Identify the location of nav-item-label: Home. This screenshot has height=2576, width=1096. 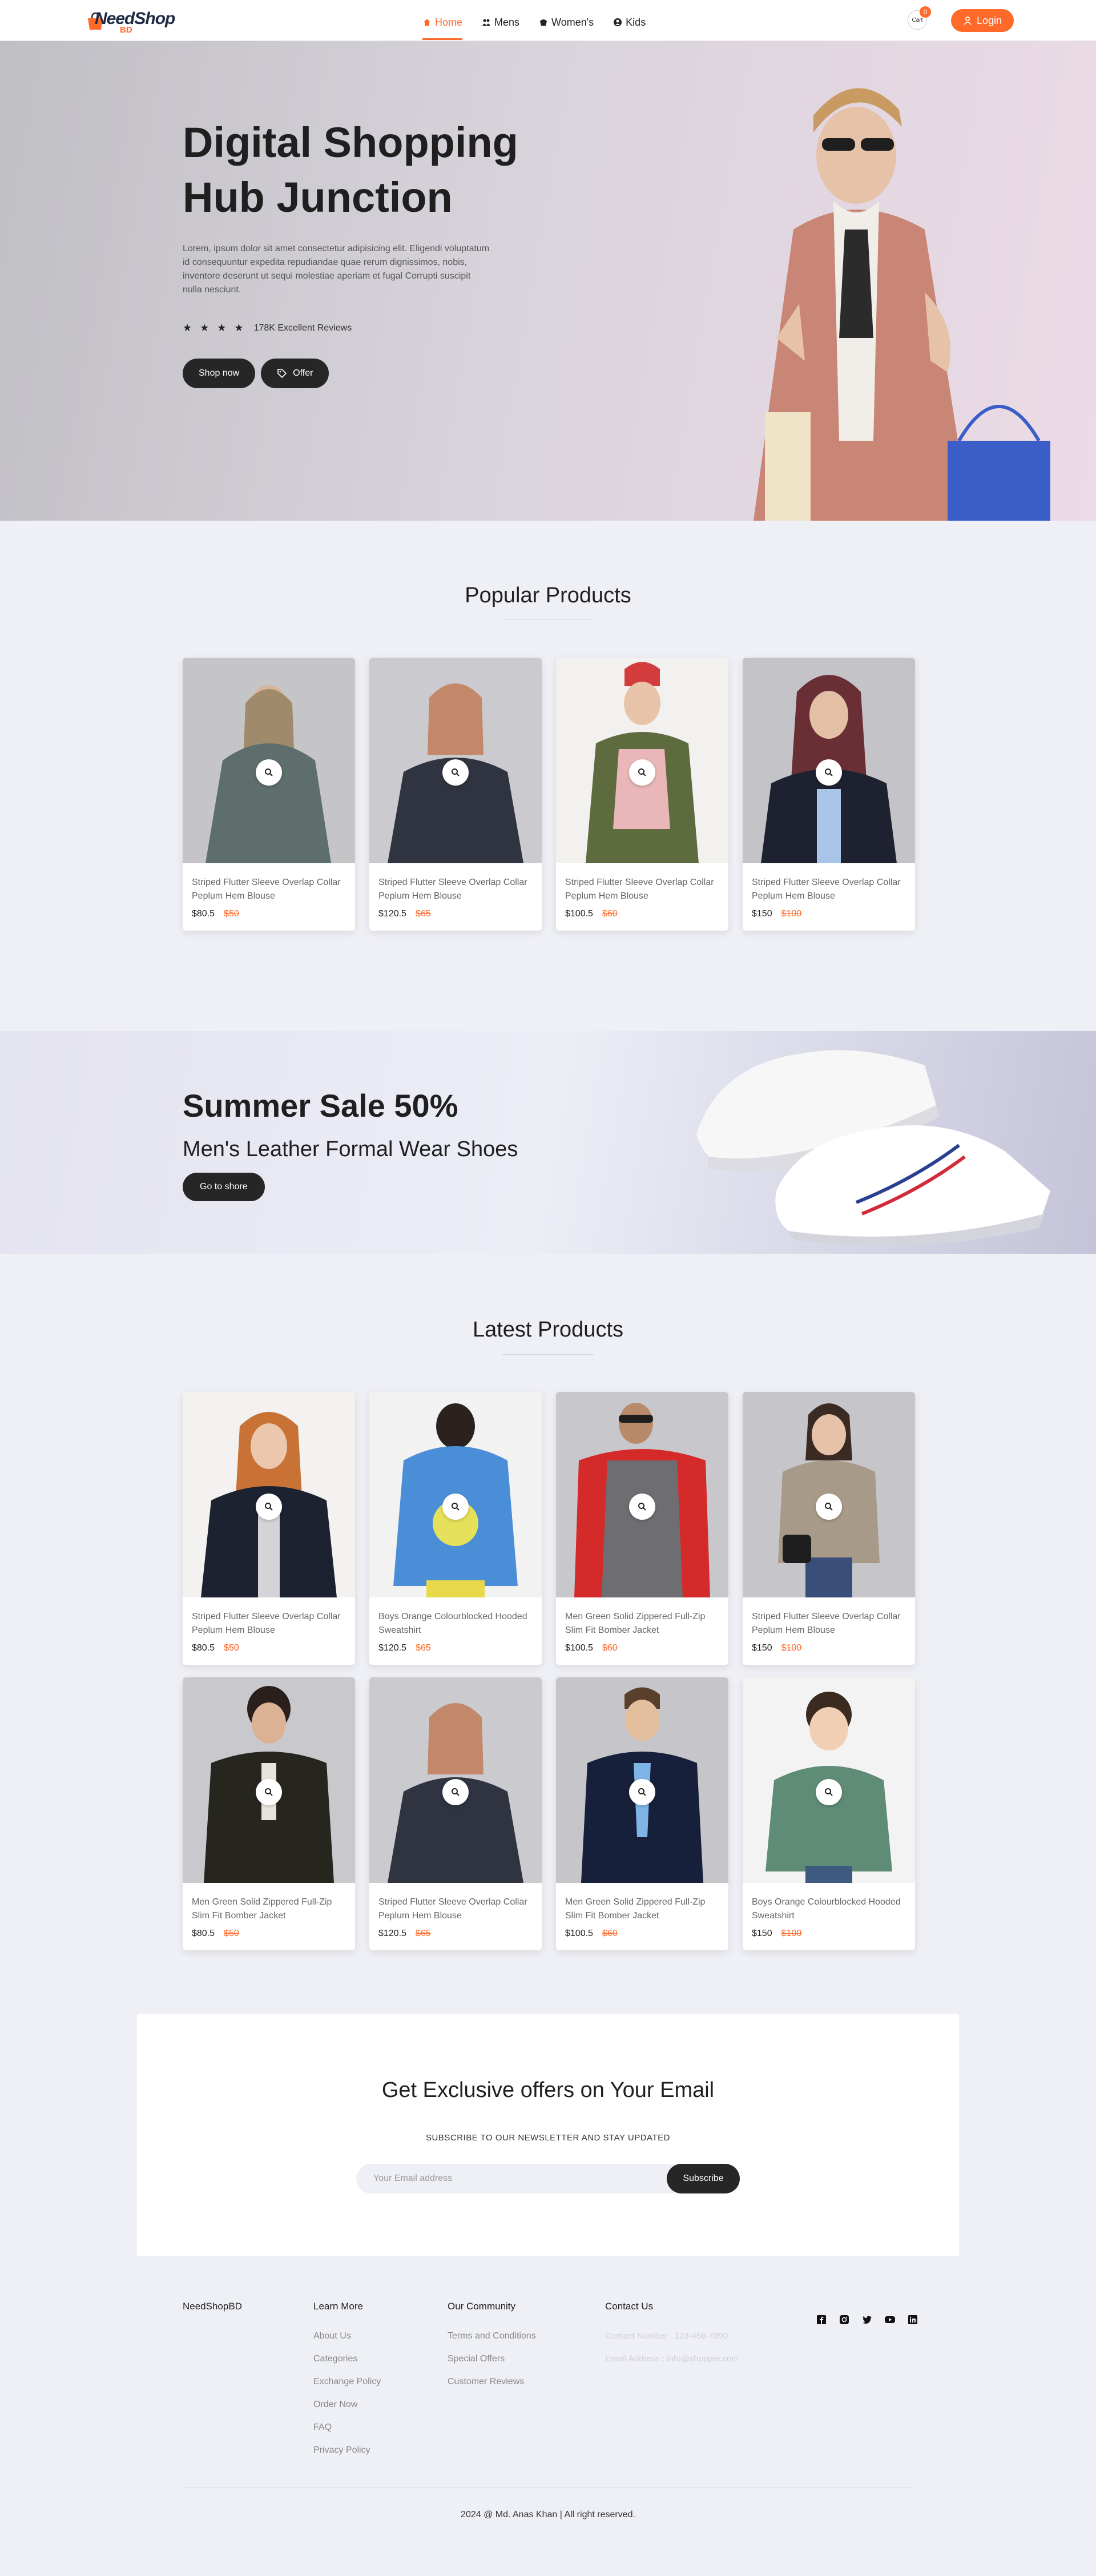
(449, 22).